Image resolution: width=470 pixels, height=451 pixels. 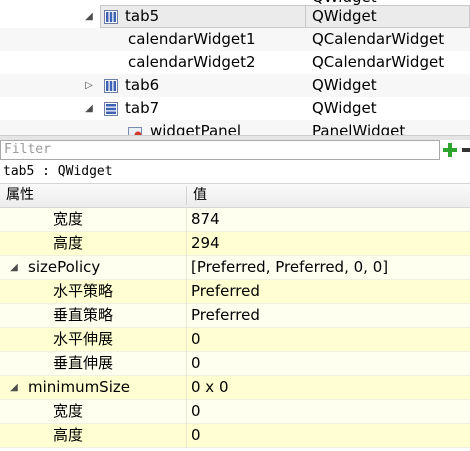 I want to click on property-name: 水平策略, so click(x=83, y=291).